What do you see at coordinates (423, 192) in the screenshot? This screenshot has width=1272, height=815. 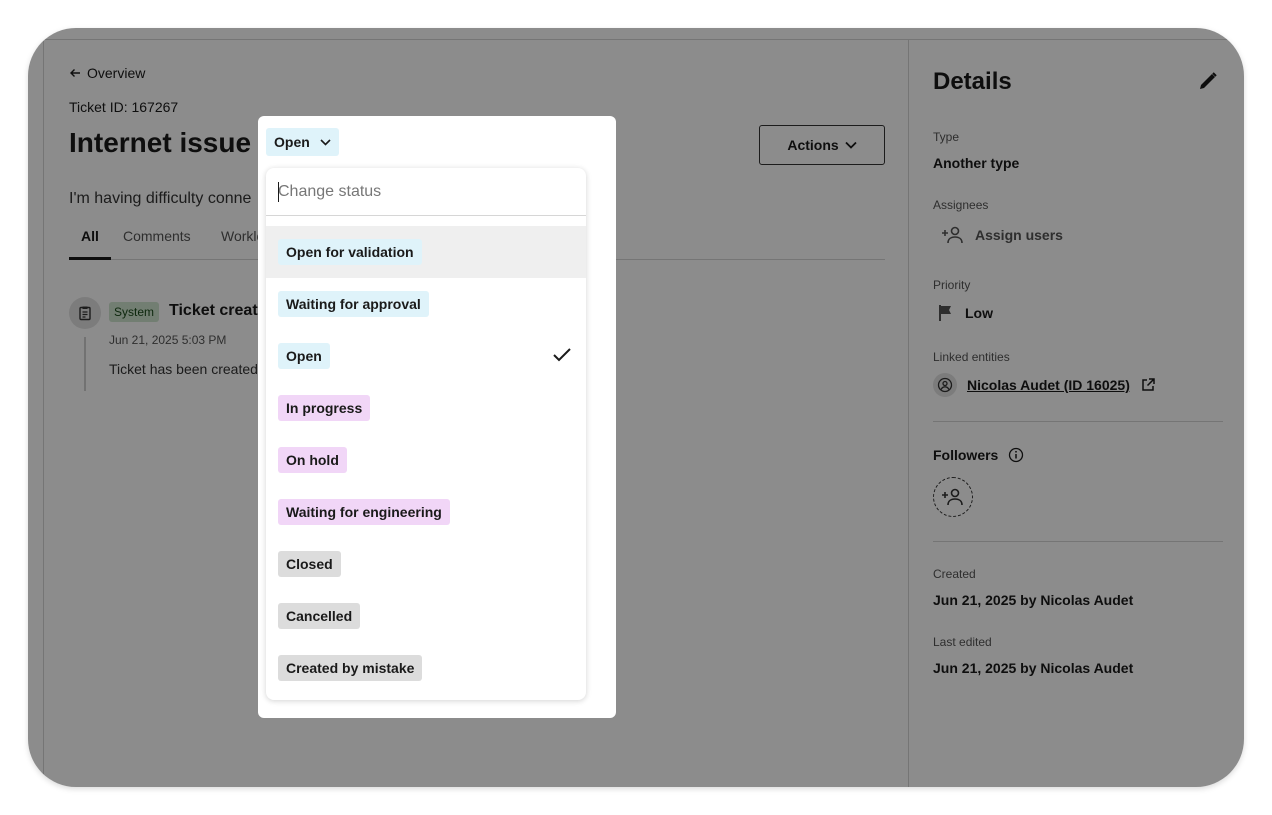 I see `status-search-input` at bounding box center [423, 192].